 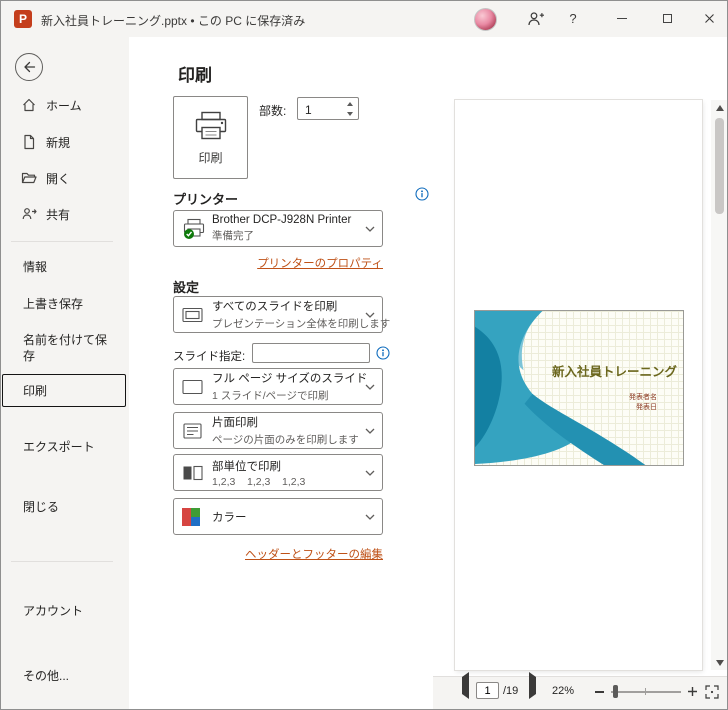 I want to click on powerpoint-logo-icon: P, so click(x=23, y=19).